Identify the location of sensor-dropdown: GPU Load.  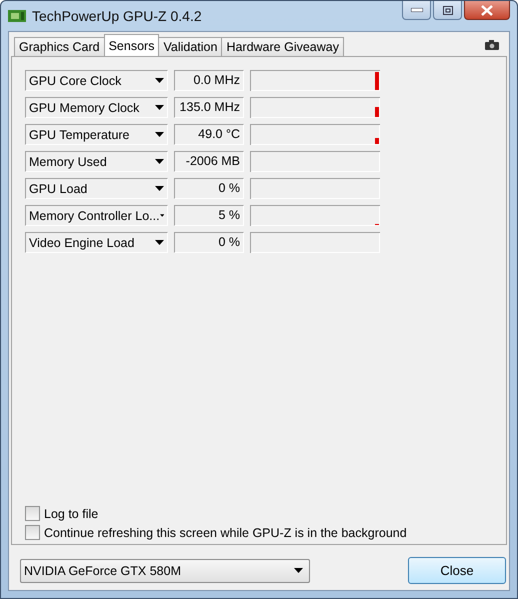
(96, 188).